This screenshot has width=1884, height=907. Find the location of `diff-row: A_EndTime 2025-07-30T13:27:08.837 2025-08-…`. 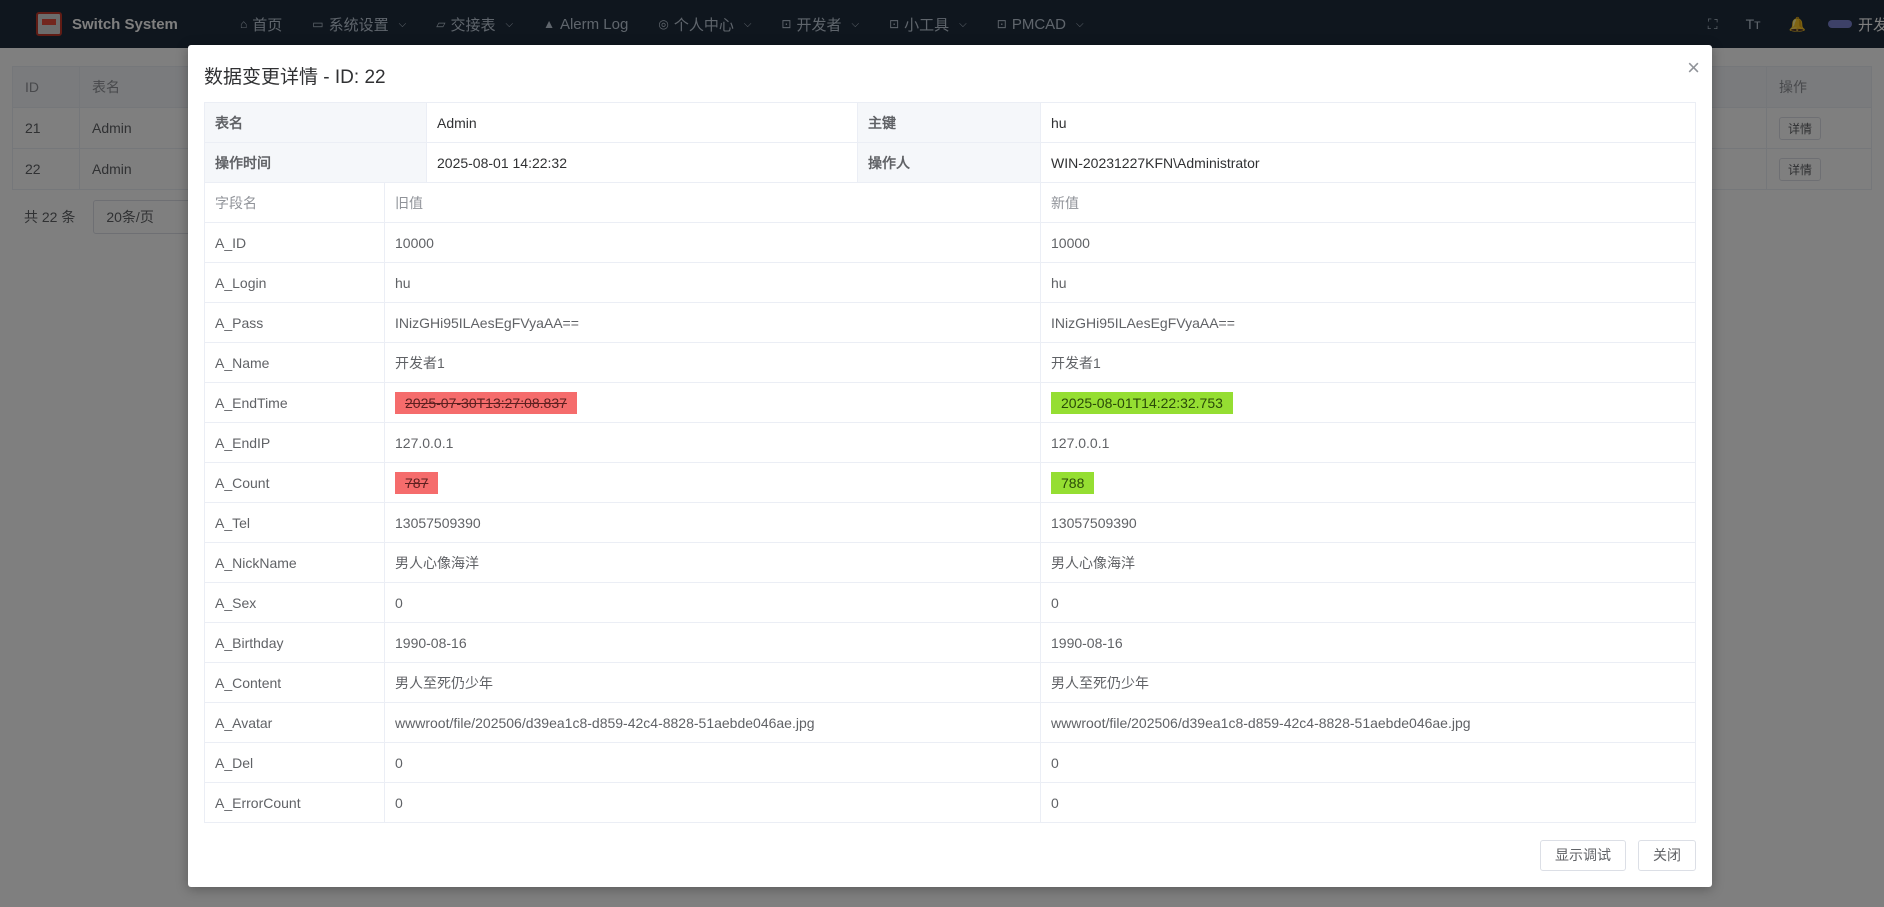

diff-row: A_EndTime 2025-07-30T13:27:08.837 2025-08-… is located at coordinates (950, 402).